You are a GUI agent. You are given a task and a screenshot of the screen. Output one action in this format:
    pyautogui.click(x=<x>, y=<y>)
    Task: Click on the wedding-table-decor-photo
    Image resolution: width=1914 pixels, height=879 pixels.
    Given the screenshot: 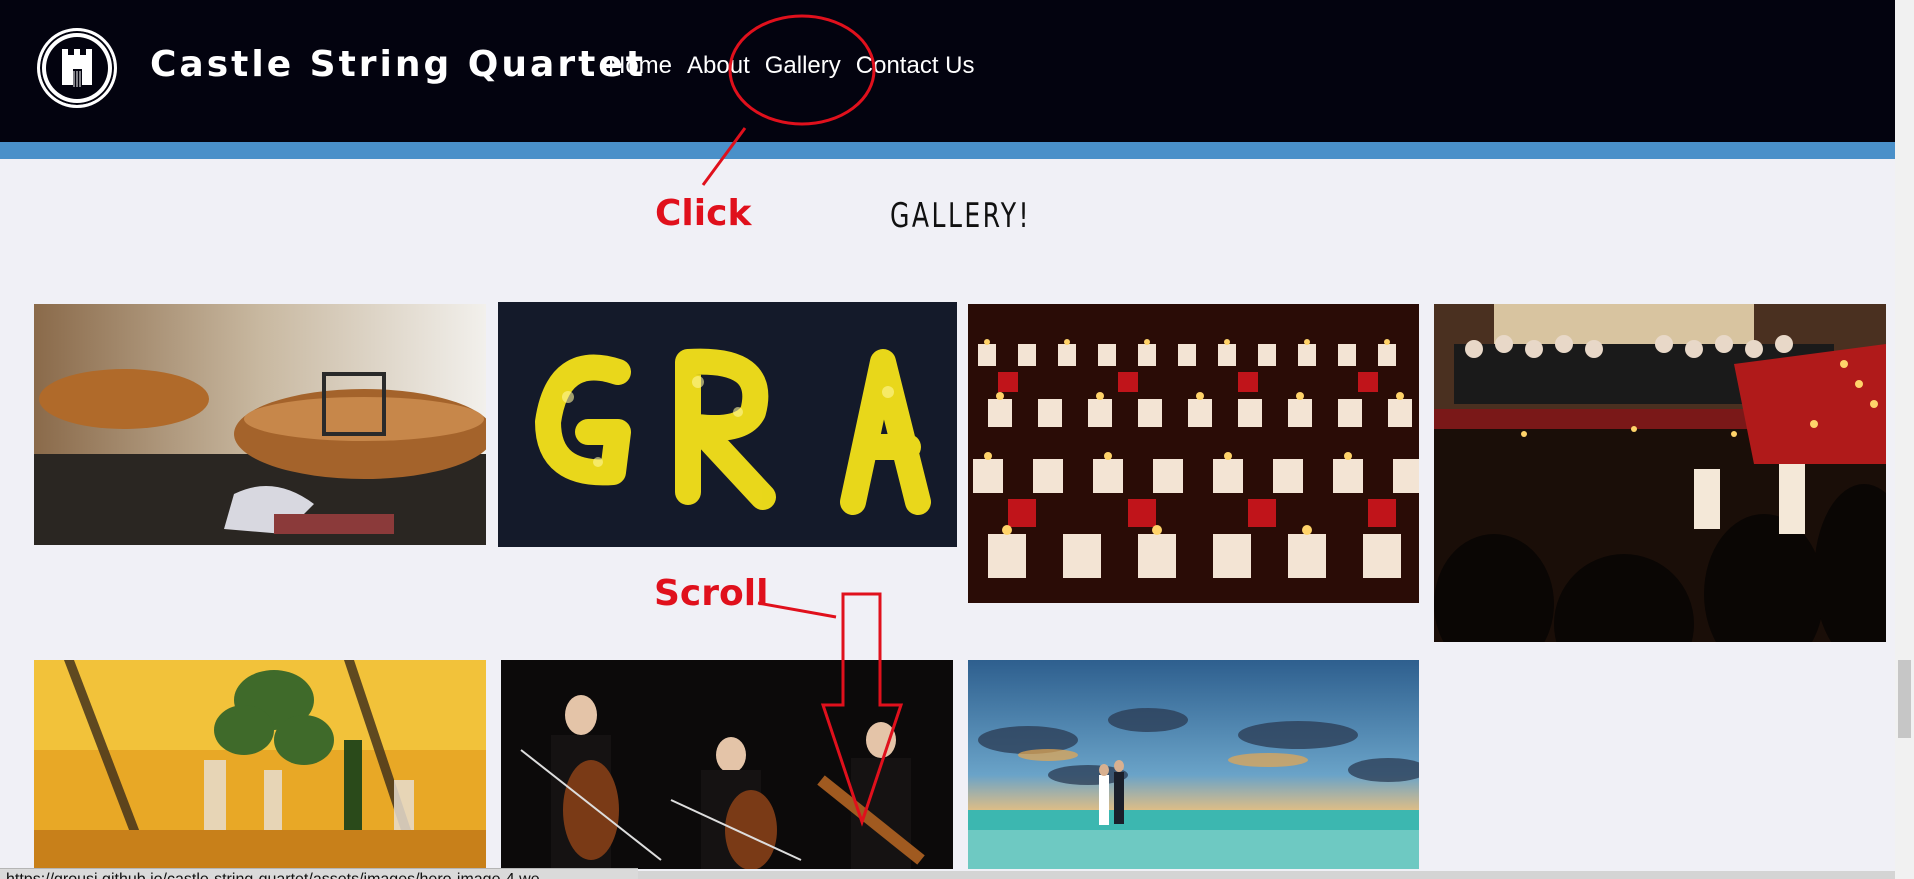 What is the action you would take?
    pyautogui.click(x=260, y=764)
    